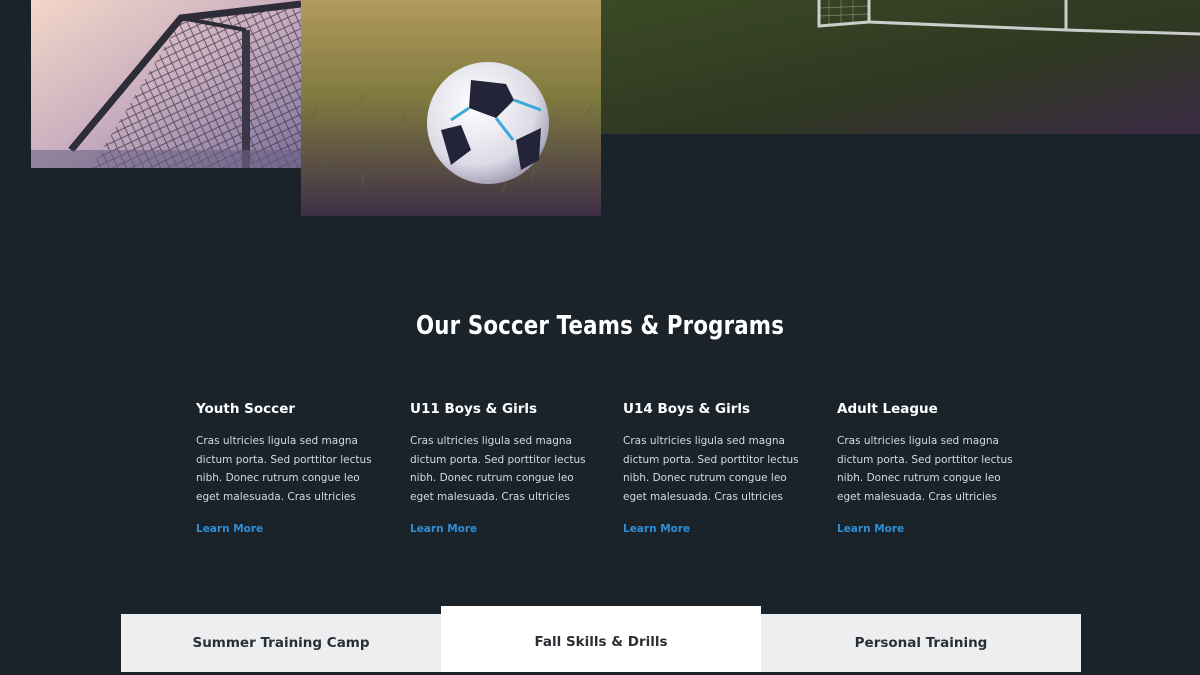 The height and width of the screenshot is (675, 1200). What do you see at coordinates (887, 409) in the screenshot?
I see `program-title: Adult League` at bounding box center [887, 409].